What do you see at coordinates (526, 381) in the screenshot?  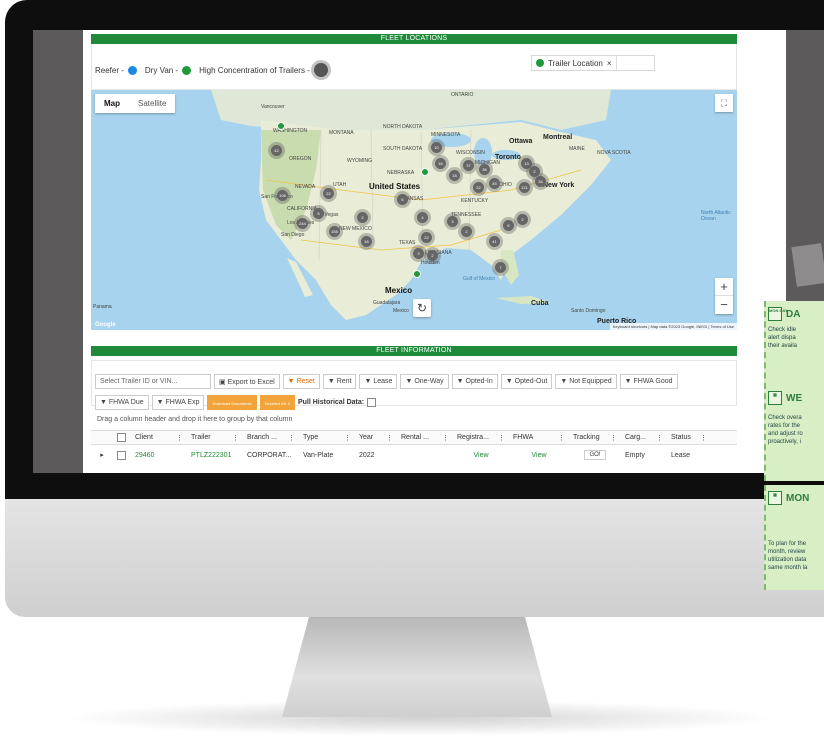 I see `opted-out-filter-button: ▼ Opted-Out` at bounding box center [526, 381].